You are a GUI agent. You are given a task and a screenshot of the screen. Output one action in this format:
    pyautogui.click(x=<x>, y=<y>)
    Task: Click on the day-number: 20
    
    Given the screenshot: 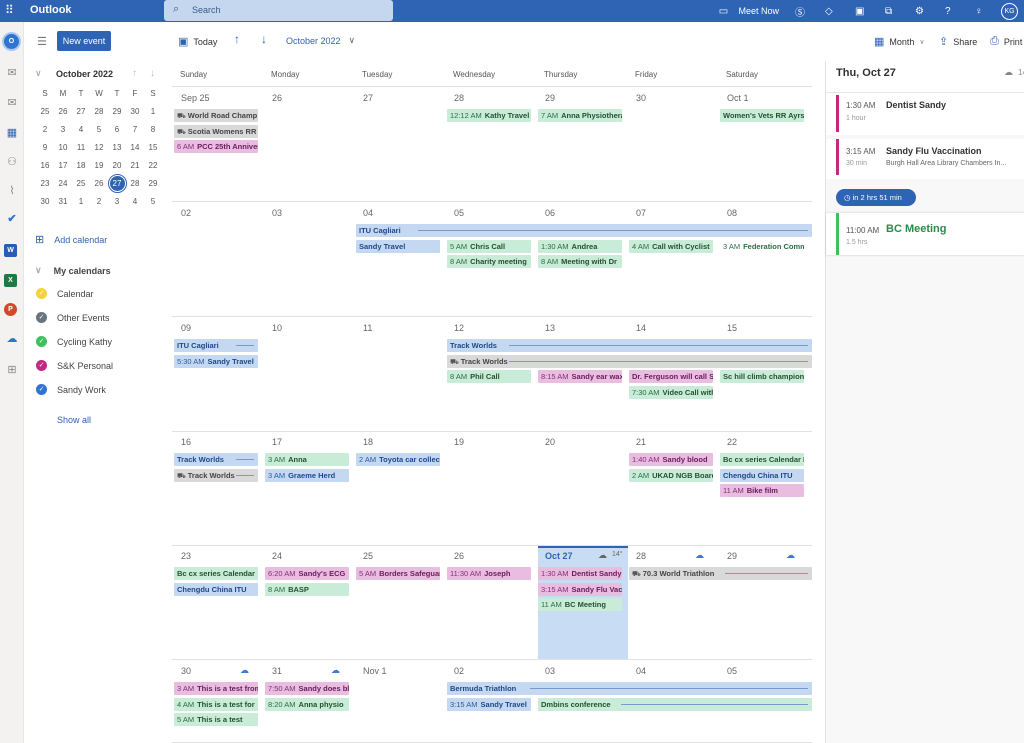 What is the action you would take?
    pyautogui.click(x=550, y=442)
    